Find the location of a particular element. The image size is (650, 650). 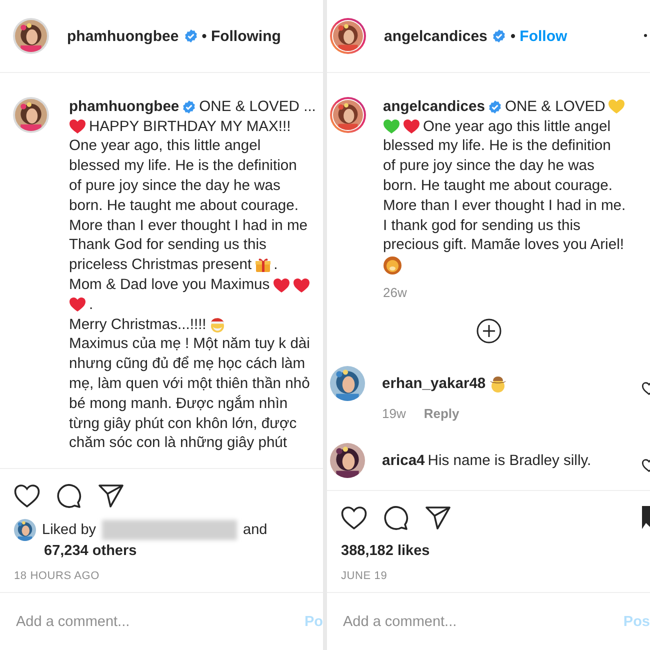

caption-text: precious gift. Mamãe loves you Ariel! is located at coordinates (503, 245).